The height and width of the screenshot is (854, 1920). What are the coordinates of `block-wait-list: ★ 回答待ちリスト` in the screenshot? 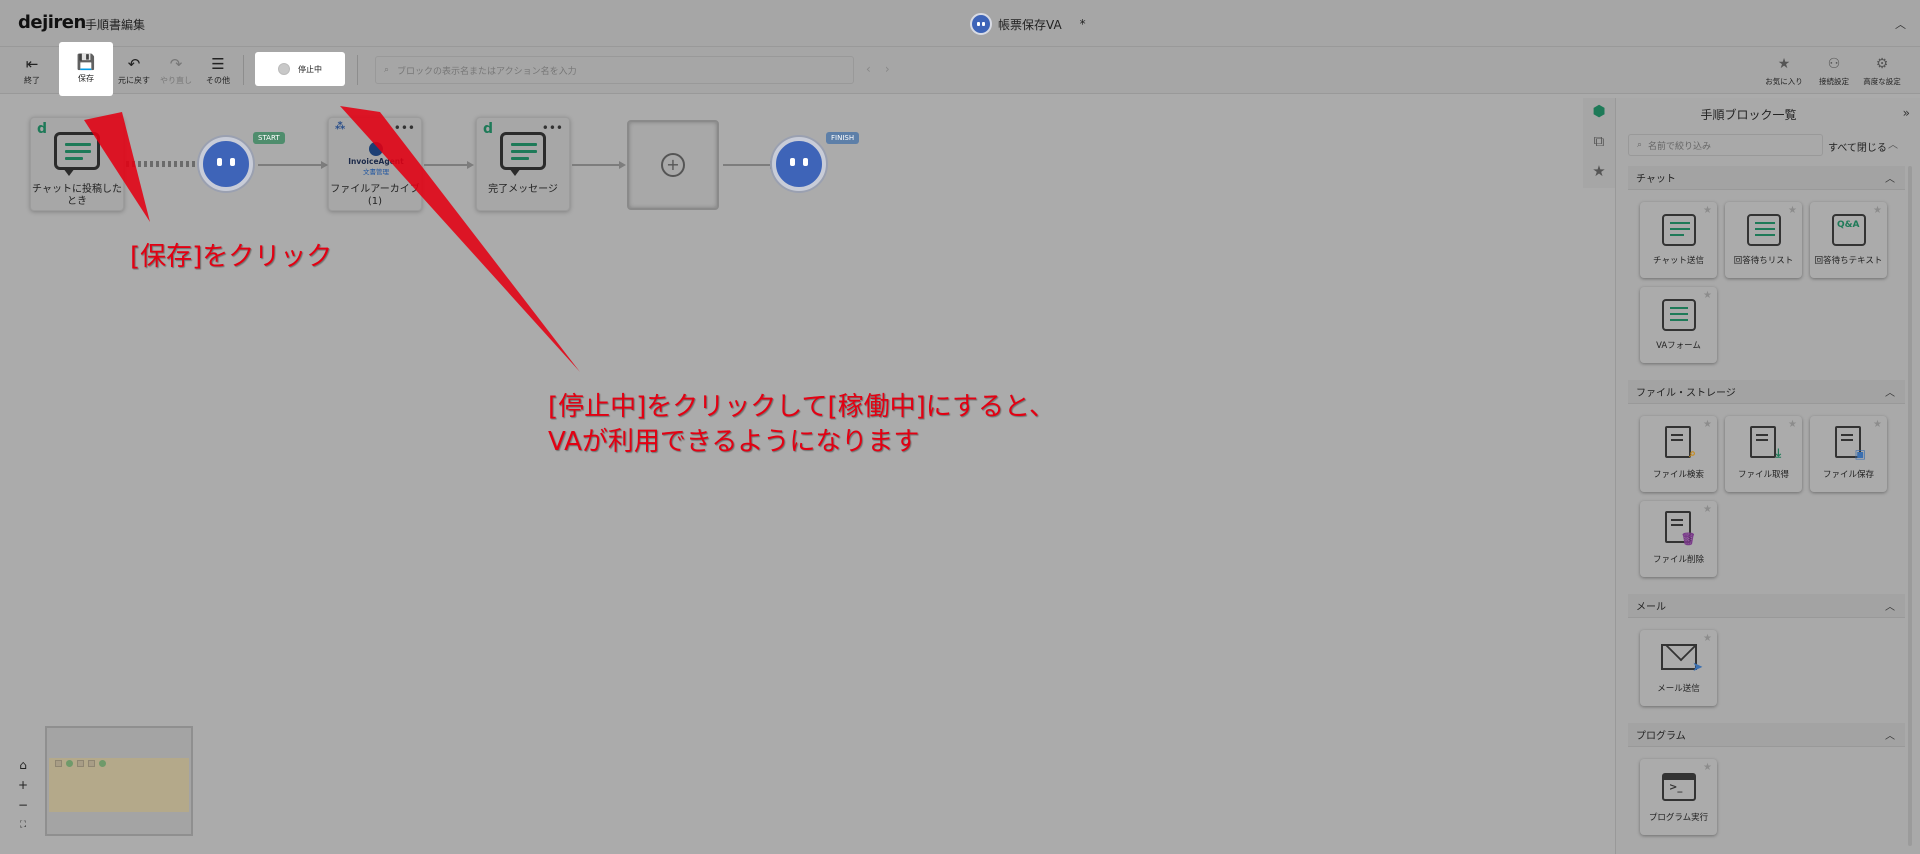 It's located at (1763, 240).